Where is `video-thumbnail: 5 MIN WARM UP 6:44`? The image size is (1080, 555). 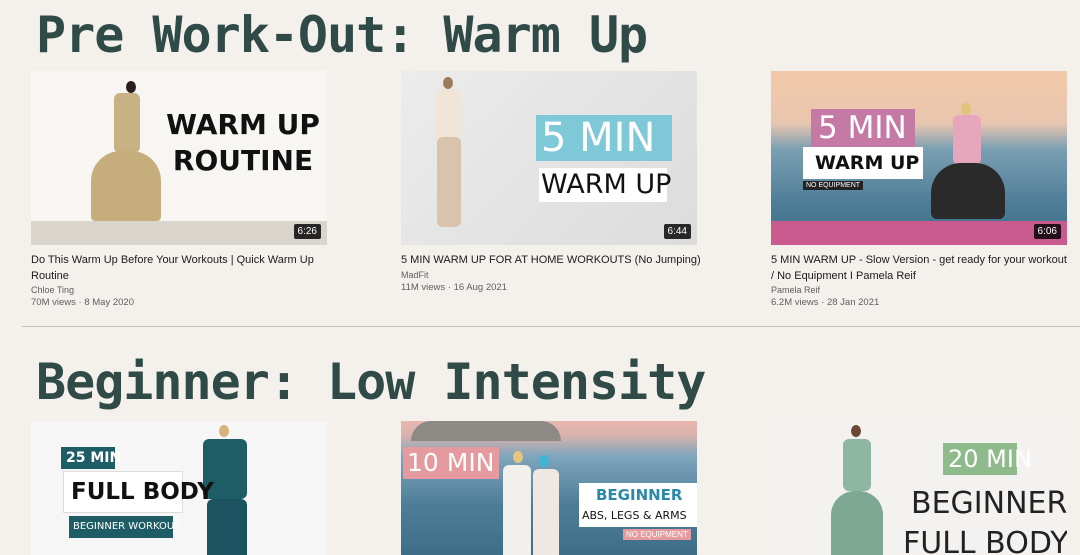
video-thumbnail: 5 MIN WARM UP 6:44 is located at coordinates (549, 158).